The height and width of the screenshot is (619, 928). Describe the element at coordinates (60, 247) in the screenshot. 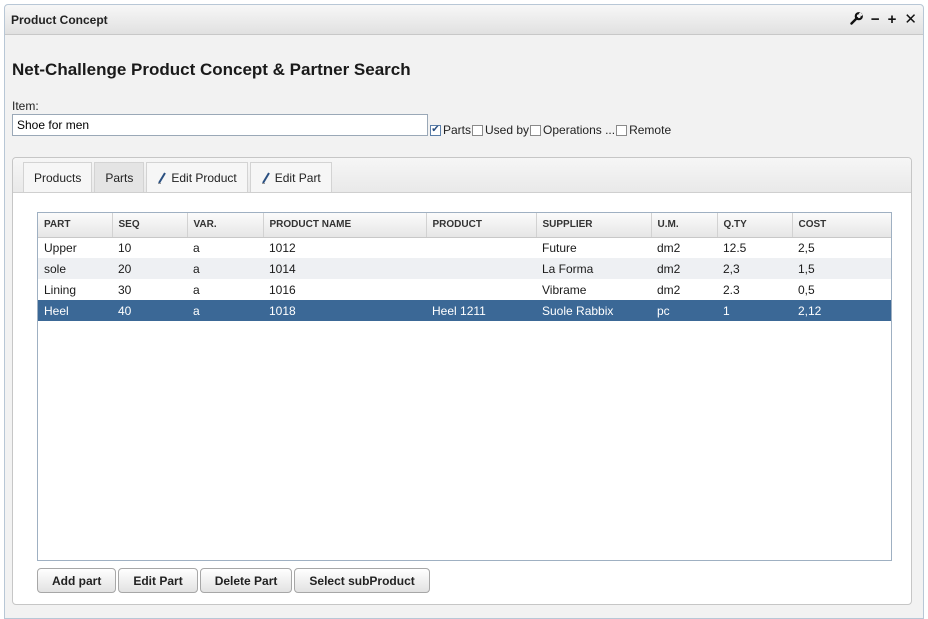

I see `table-cell: Upper` at that location.